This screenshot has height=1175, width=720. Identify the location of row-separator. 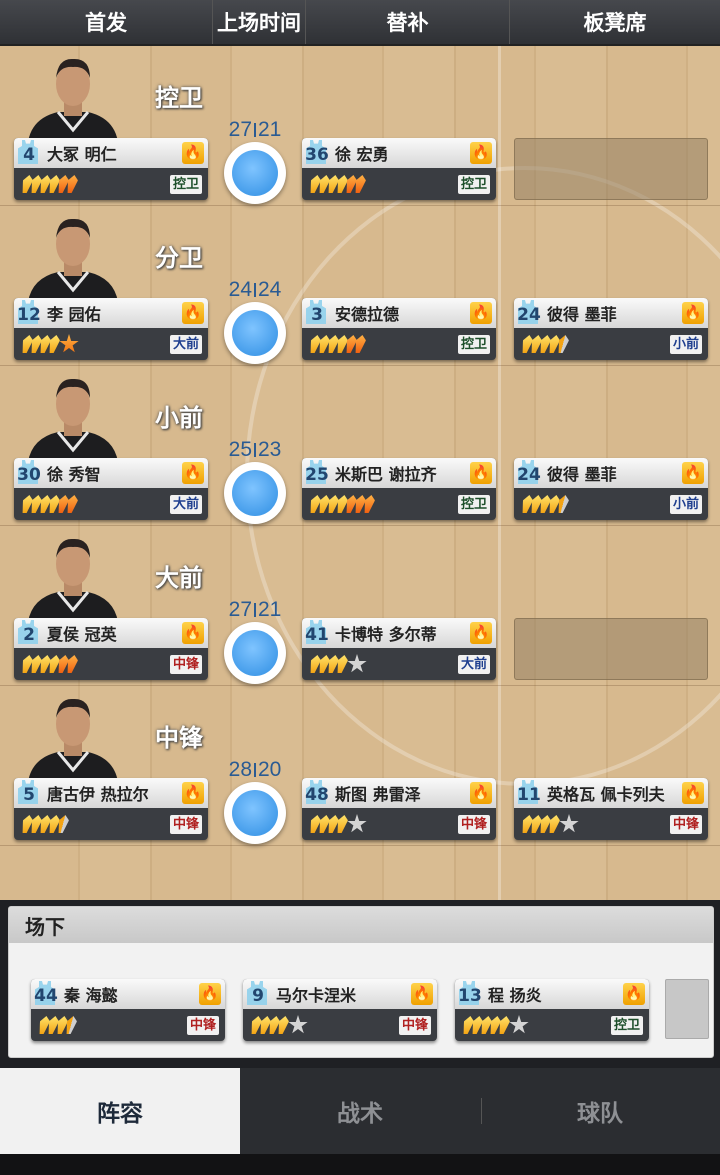
(360, 845).